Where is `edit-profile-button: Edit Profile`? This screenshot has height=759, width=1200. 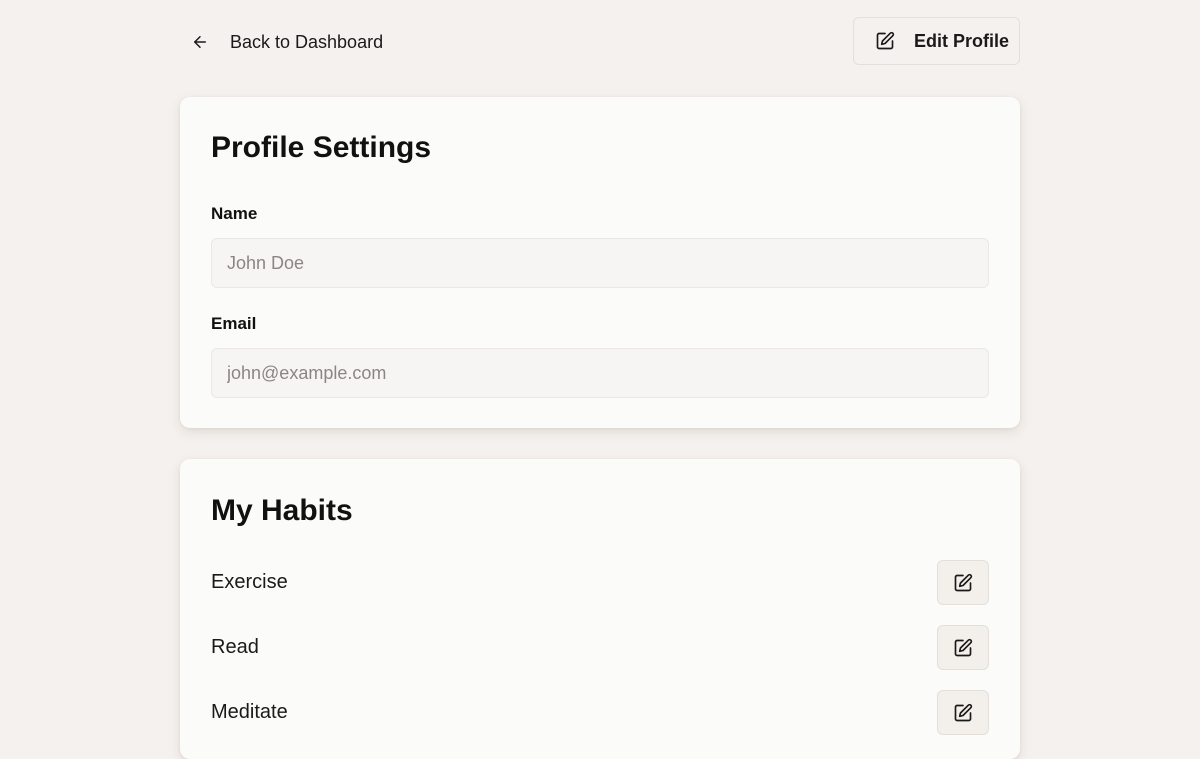
edit-profile-button: Edit Profile is located at coordinates (936, 41).